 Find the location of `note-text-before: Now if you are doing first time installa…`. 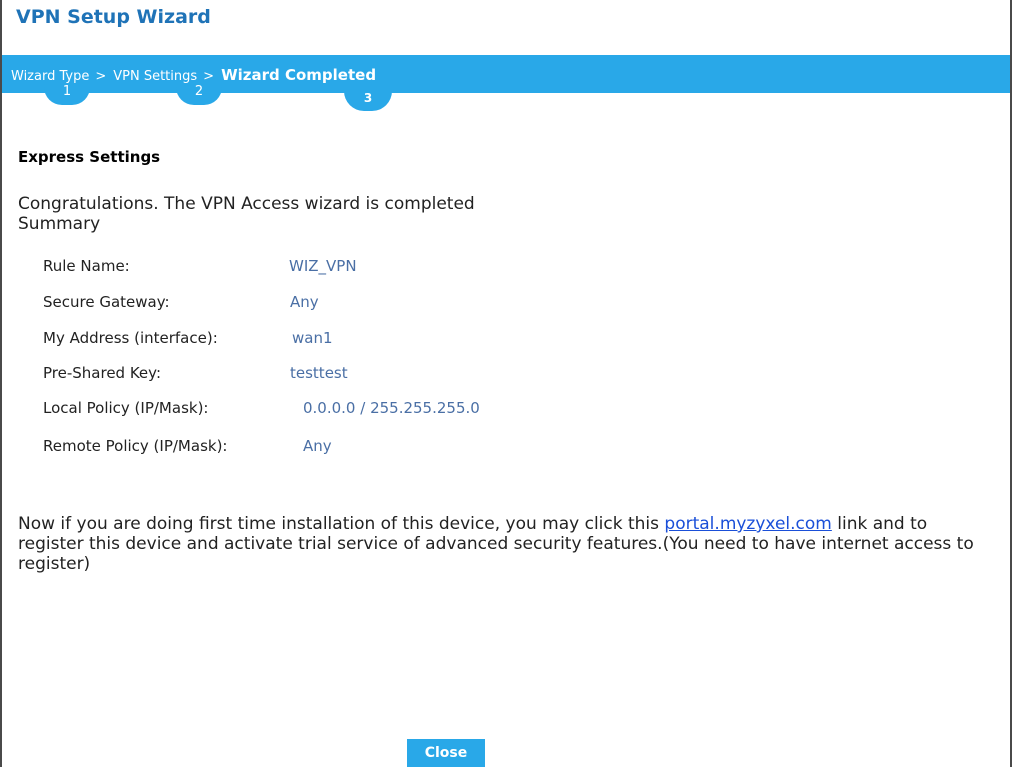

note-text-before: Now if you are doing first time installa… is located at coordinates (341, 524).